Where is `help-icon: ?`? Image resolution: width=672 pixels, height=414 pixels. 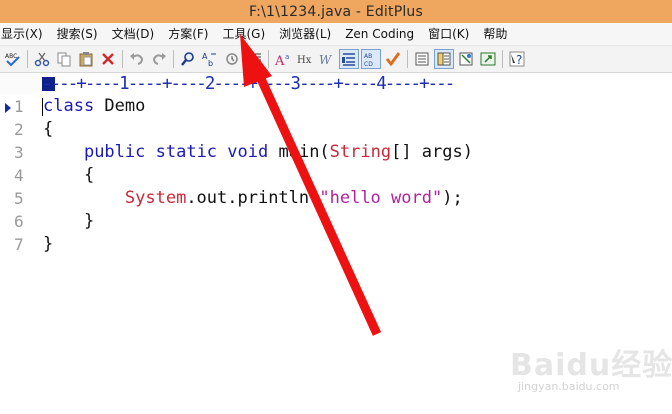 help-icon: ? is located at coordinates (517, 59).